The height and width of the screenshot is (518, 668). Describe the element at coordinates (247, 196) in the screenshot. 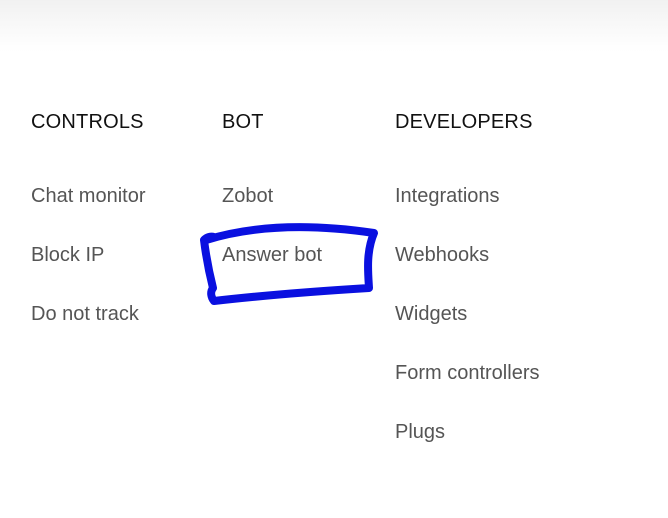

I see `link-zobot: Zobot` at that location.